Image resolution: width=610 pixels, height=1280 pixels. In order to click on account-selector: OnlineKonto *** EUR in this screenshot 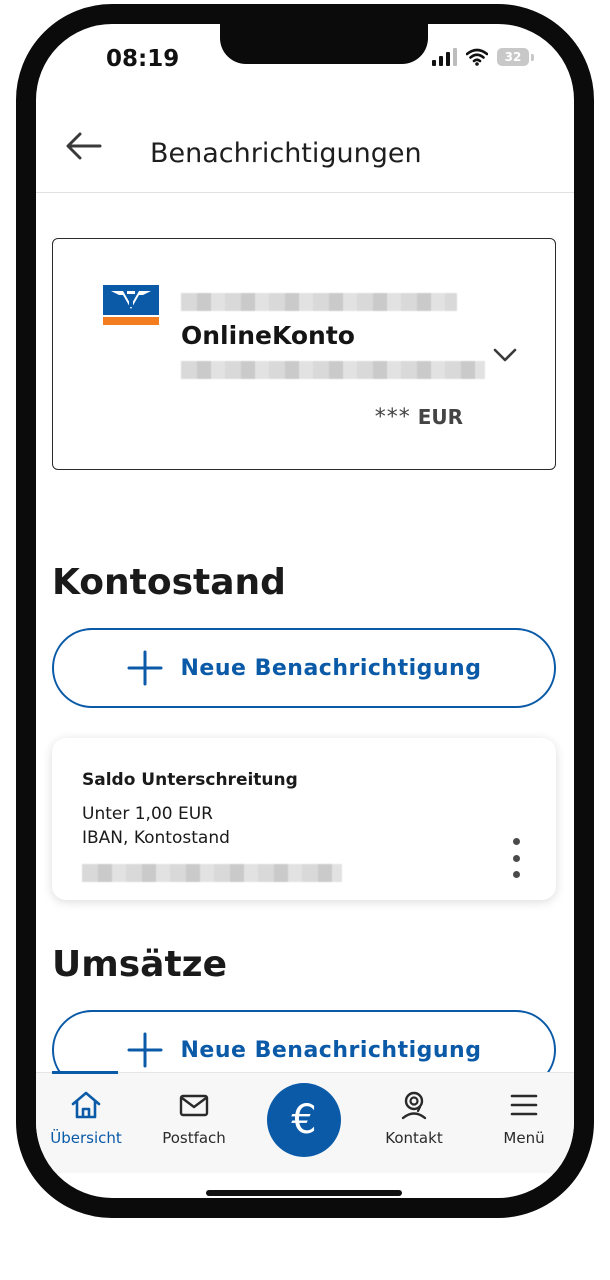, I will do `click(304, 354)`.